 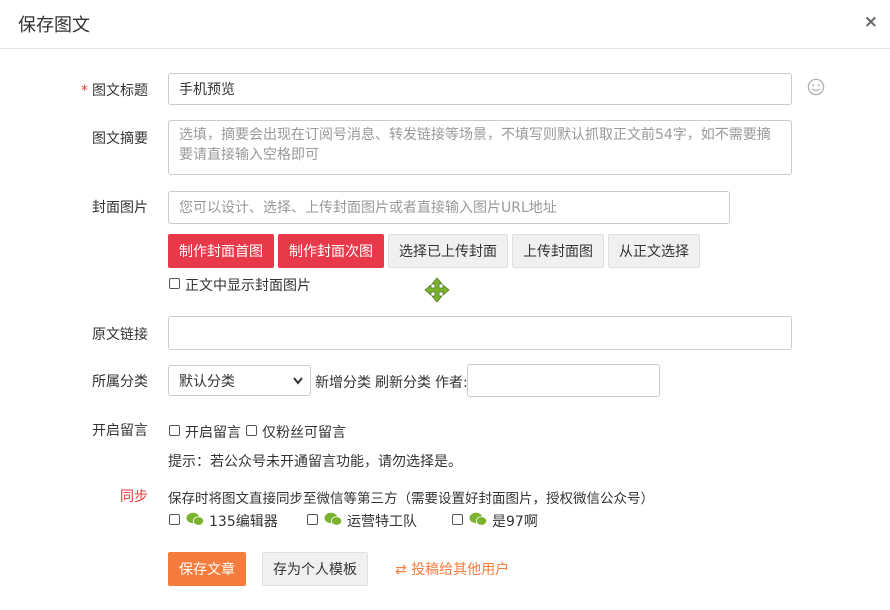 I want to click on source-link-input, so click(x=480, y=333).